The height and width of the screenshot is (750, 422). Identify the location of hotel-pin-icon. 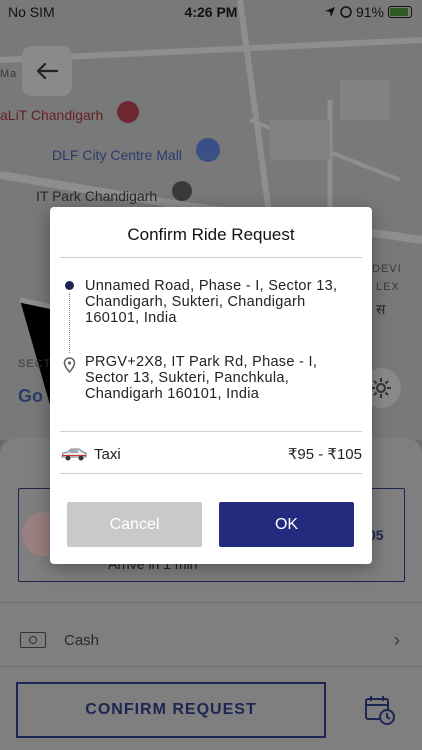
(128, 112).